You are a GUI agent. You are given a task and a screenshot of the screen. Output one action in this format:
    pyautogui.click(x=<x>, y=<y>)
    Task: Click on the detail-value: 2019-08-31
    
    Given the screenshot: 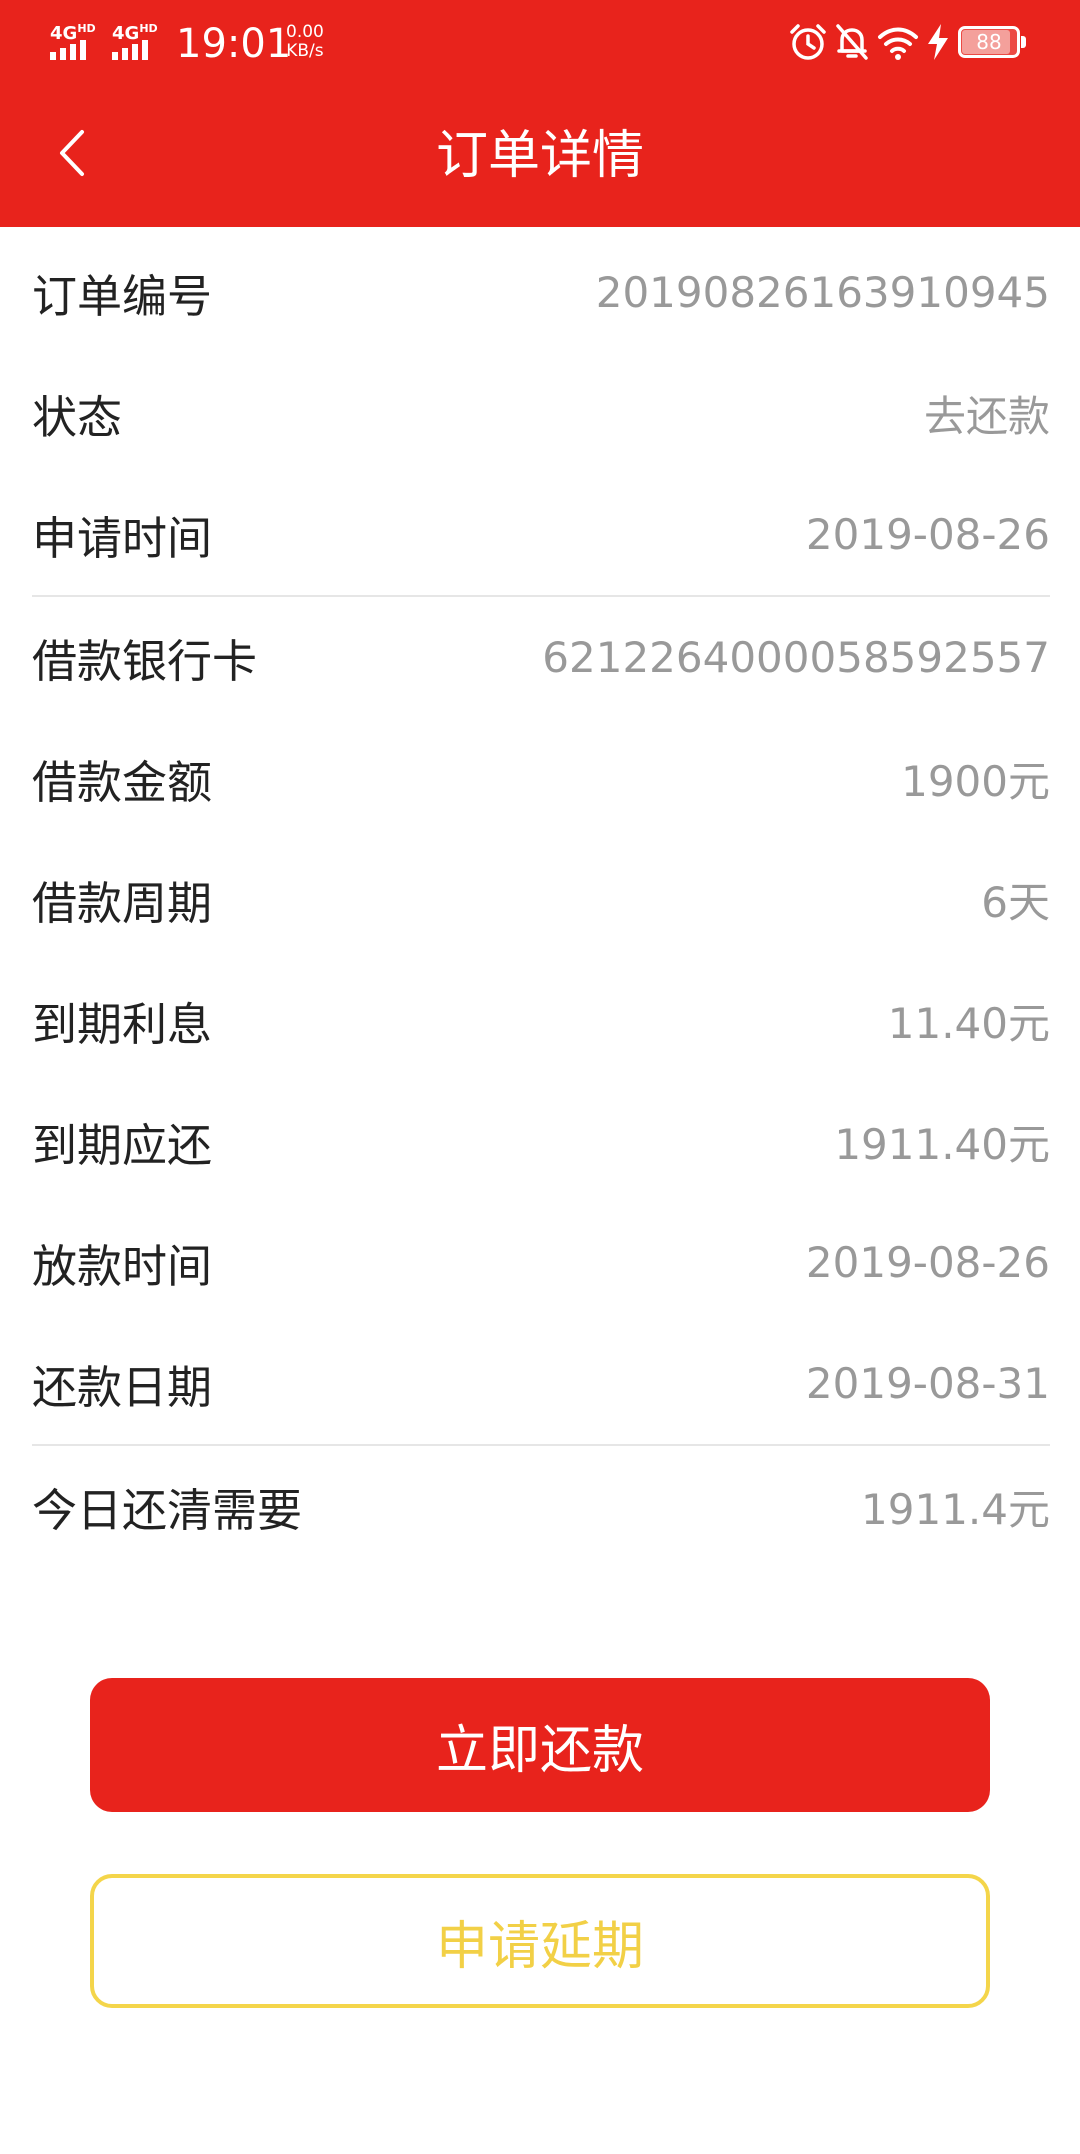 What is the action you would take?
    pyautogui.click(x=927, y=1383)
    